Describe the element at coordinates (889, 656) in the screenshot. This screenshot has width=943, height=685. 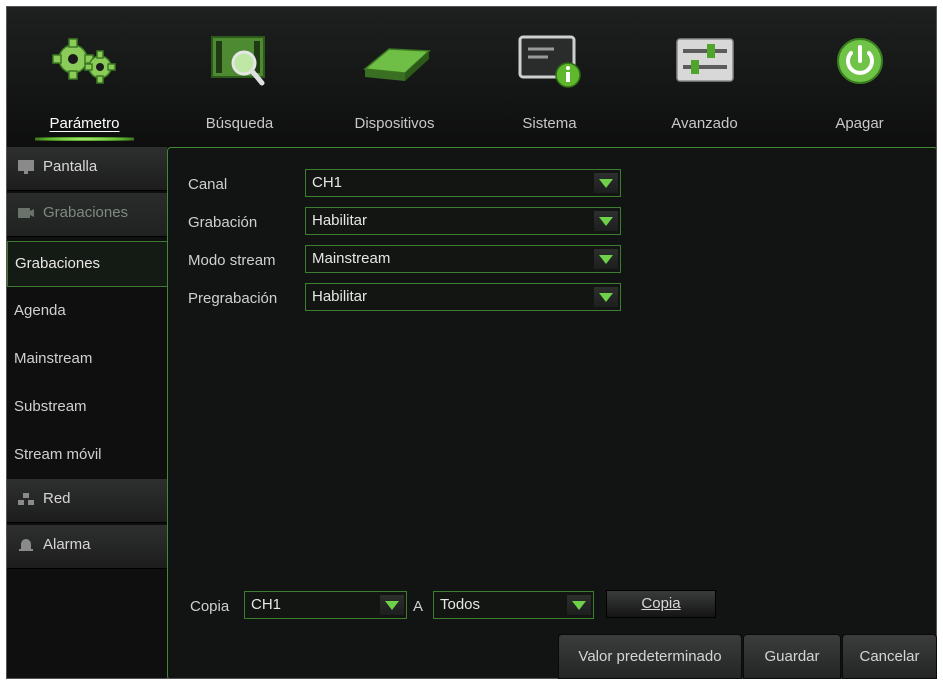
I see `cancel-button: Cancelar` at that location.